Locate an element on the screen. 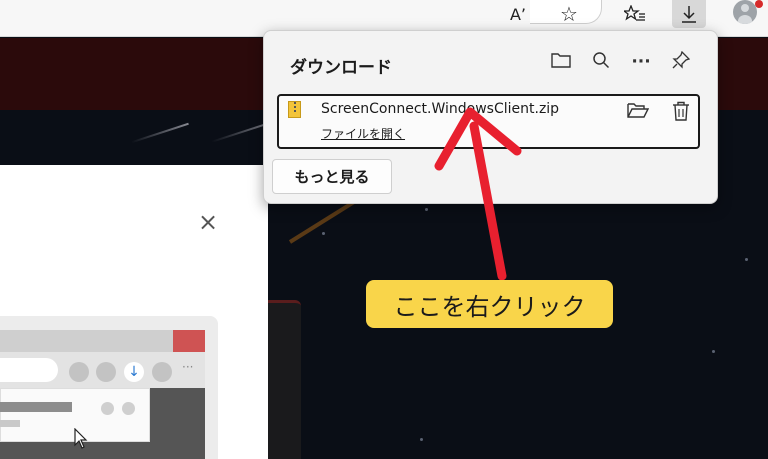  show-in-folder-icon is located at coordinates (638, 112).